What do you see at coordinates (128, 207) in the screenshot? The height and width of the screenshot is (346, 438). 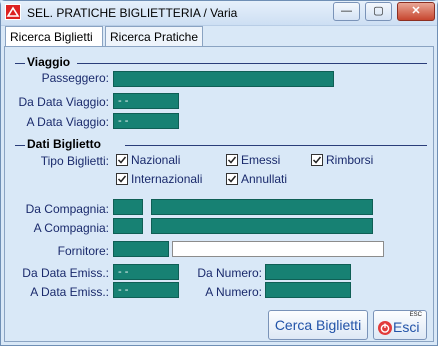 I see `da-compagnia-code-field` at bounding box center [128, 207].